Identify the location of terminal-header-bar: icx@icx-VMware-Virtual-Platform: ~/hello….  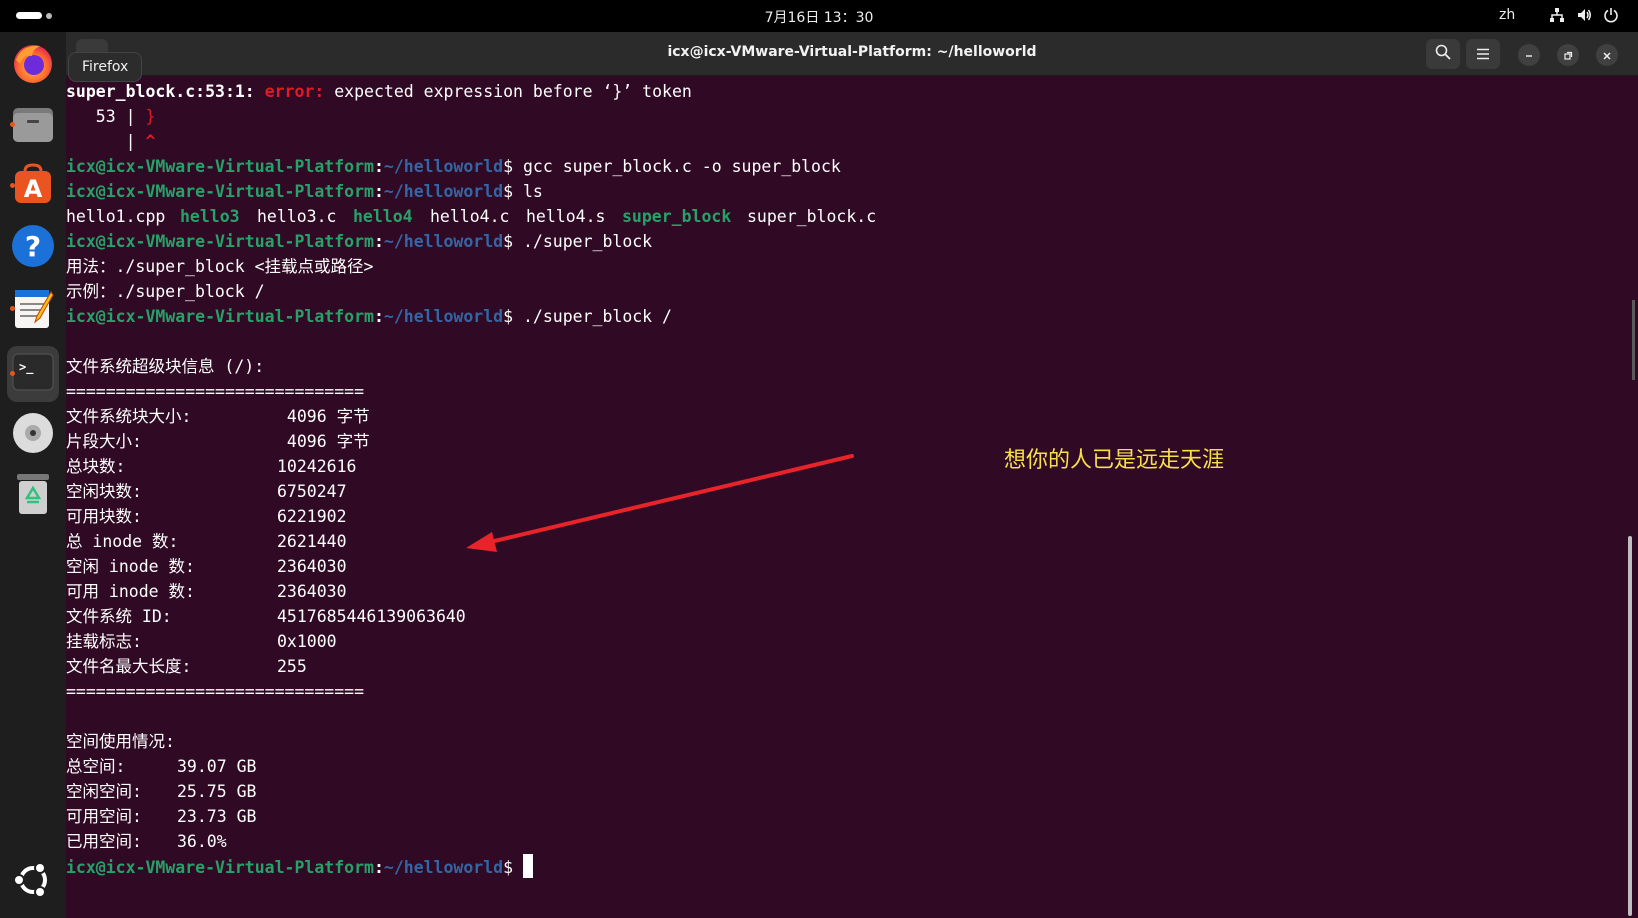
(852, 54).